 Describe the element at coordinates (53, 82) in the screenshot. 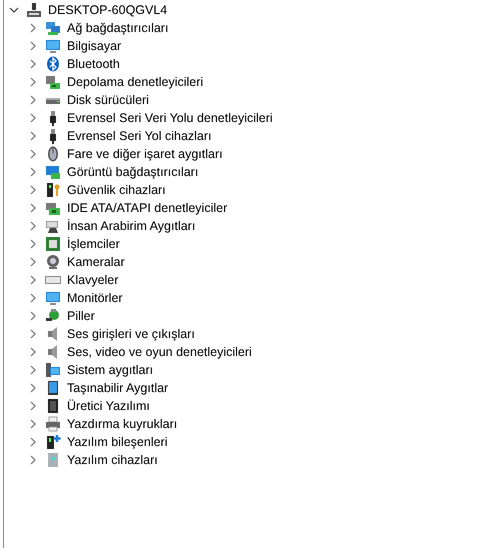

I see `storage-controller-icon` at that location.